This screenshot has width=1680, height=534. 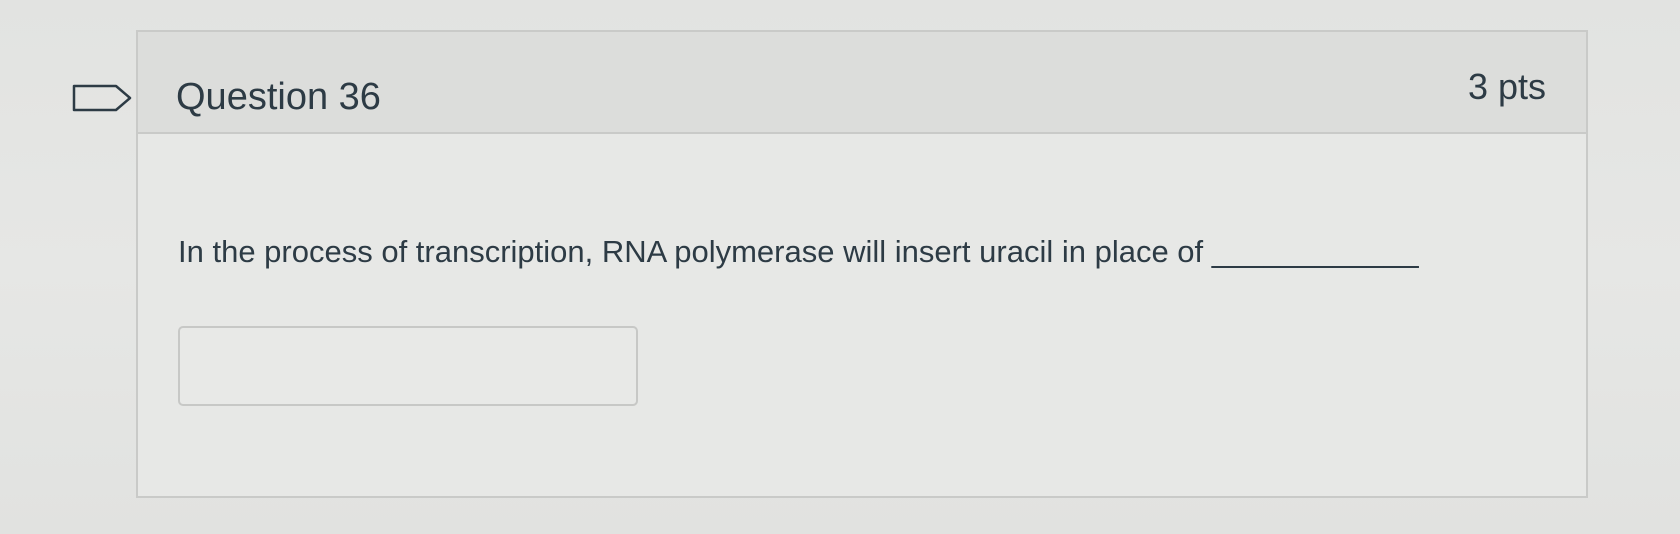 What do you see at coordinates (408, 366) in the screenshot?
I see `answer-input` at bounding box center [408, 366].